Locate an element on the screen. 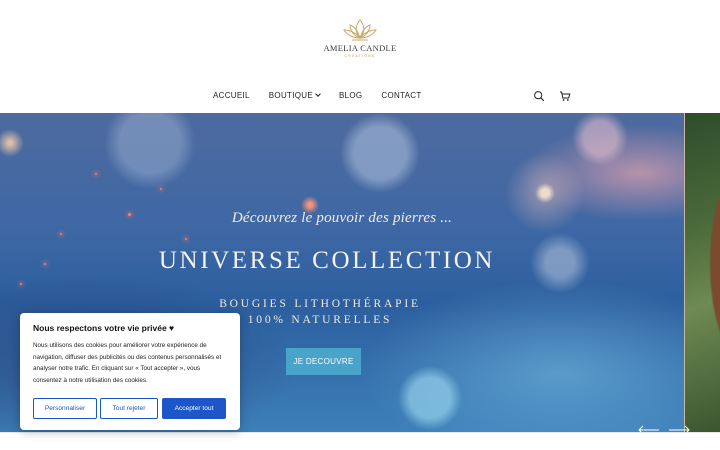 This screenshot has width=720, height=450. main-nav: ACCUEIL BOUTIQUE BLOG CONTACT is located at coordinates (317, 95).